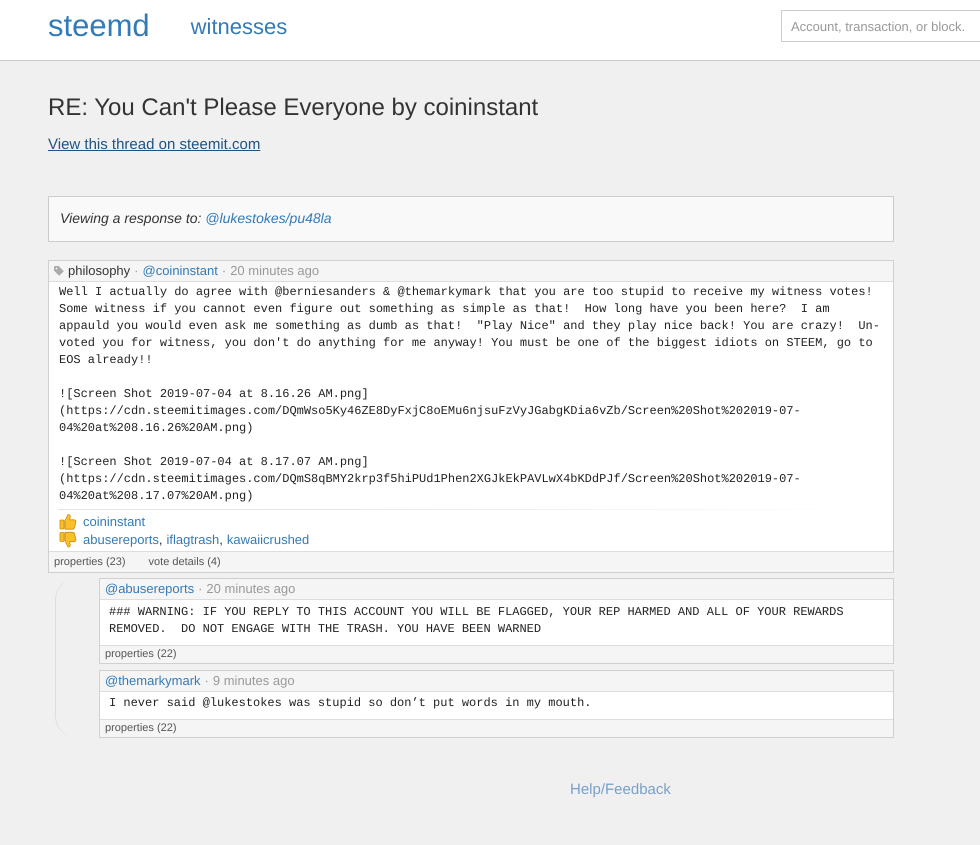 Image resolution: width=980 pixels, height=845 pixels. I want to click on thumbs-up-icon, so click(68, 521).